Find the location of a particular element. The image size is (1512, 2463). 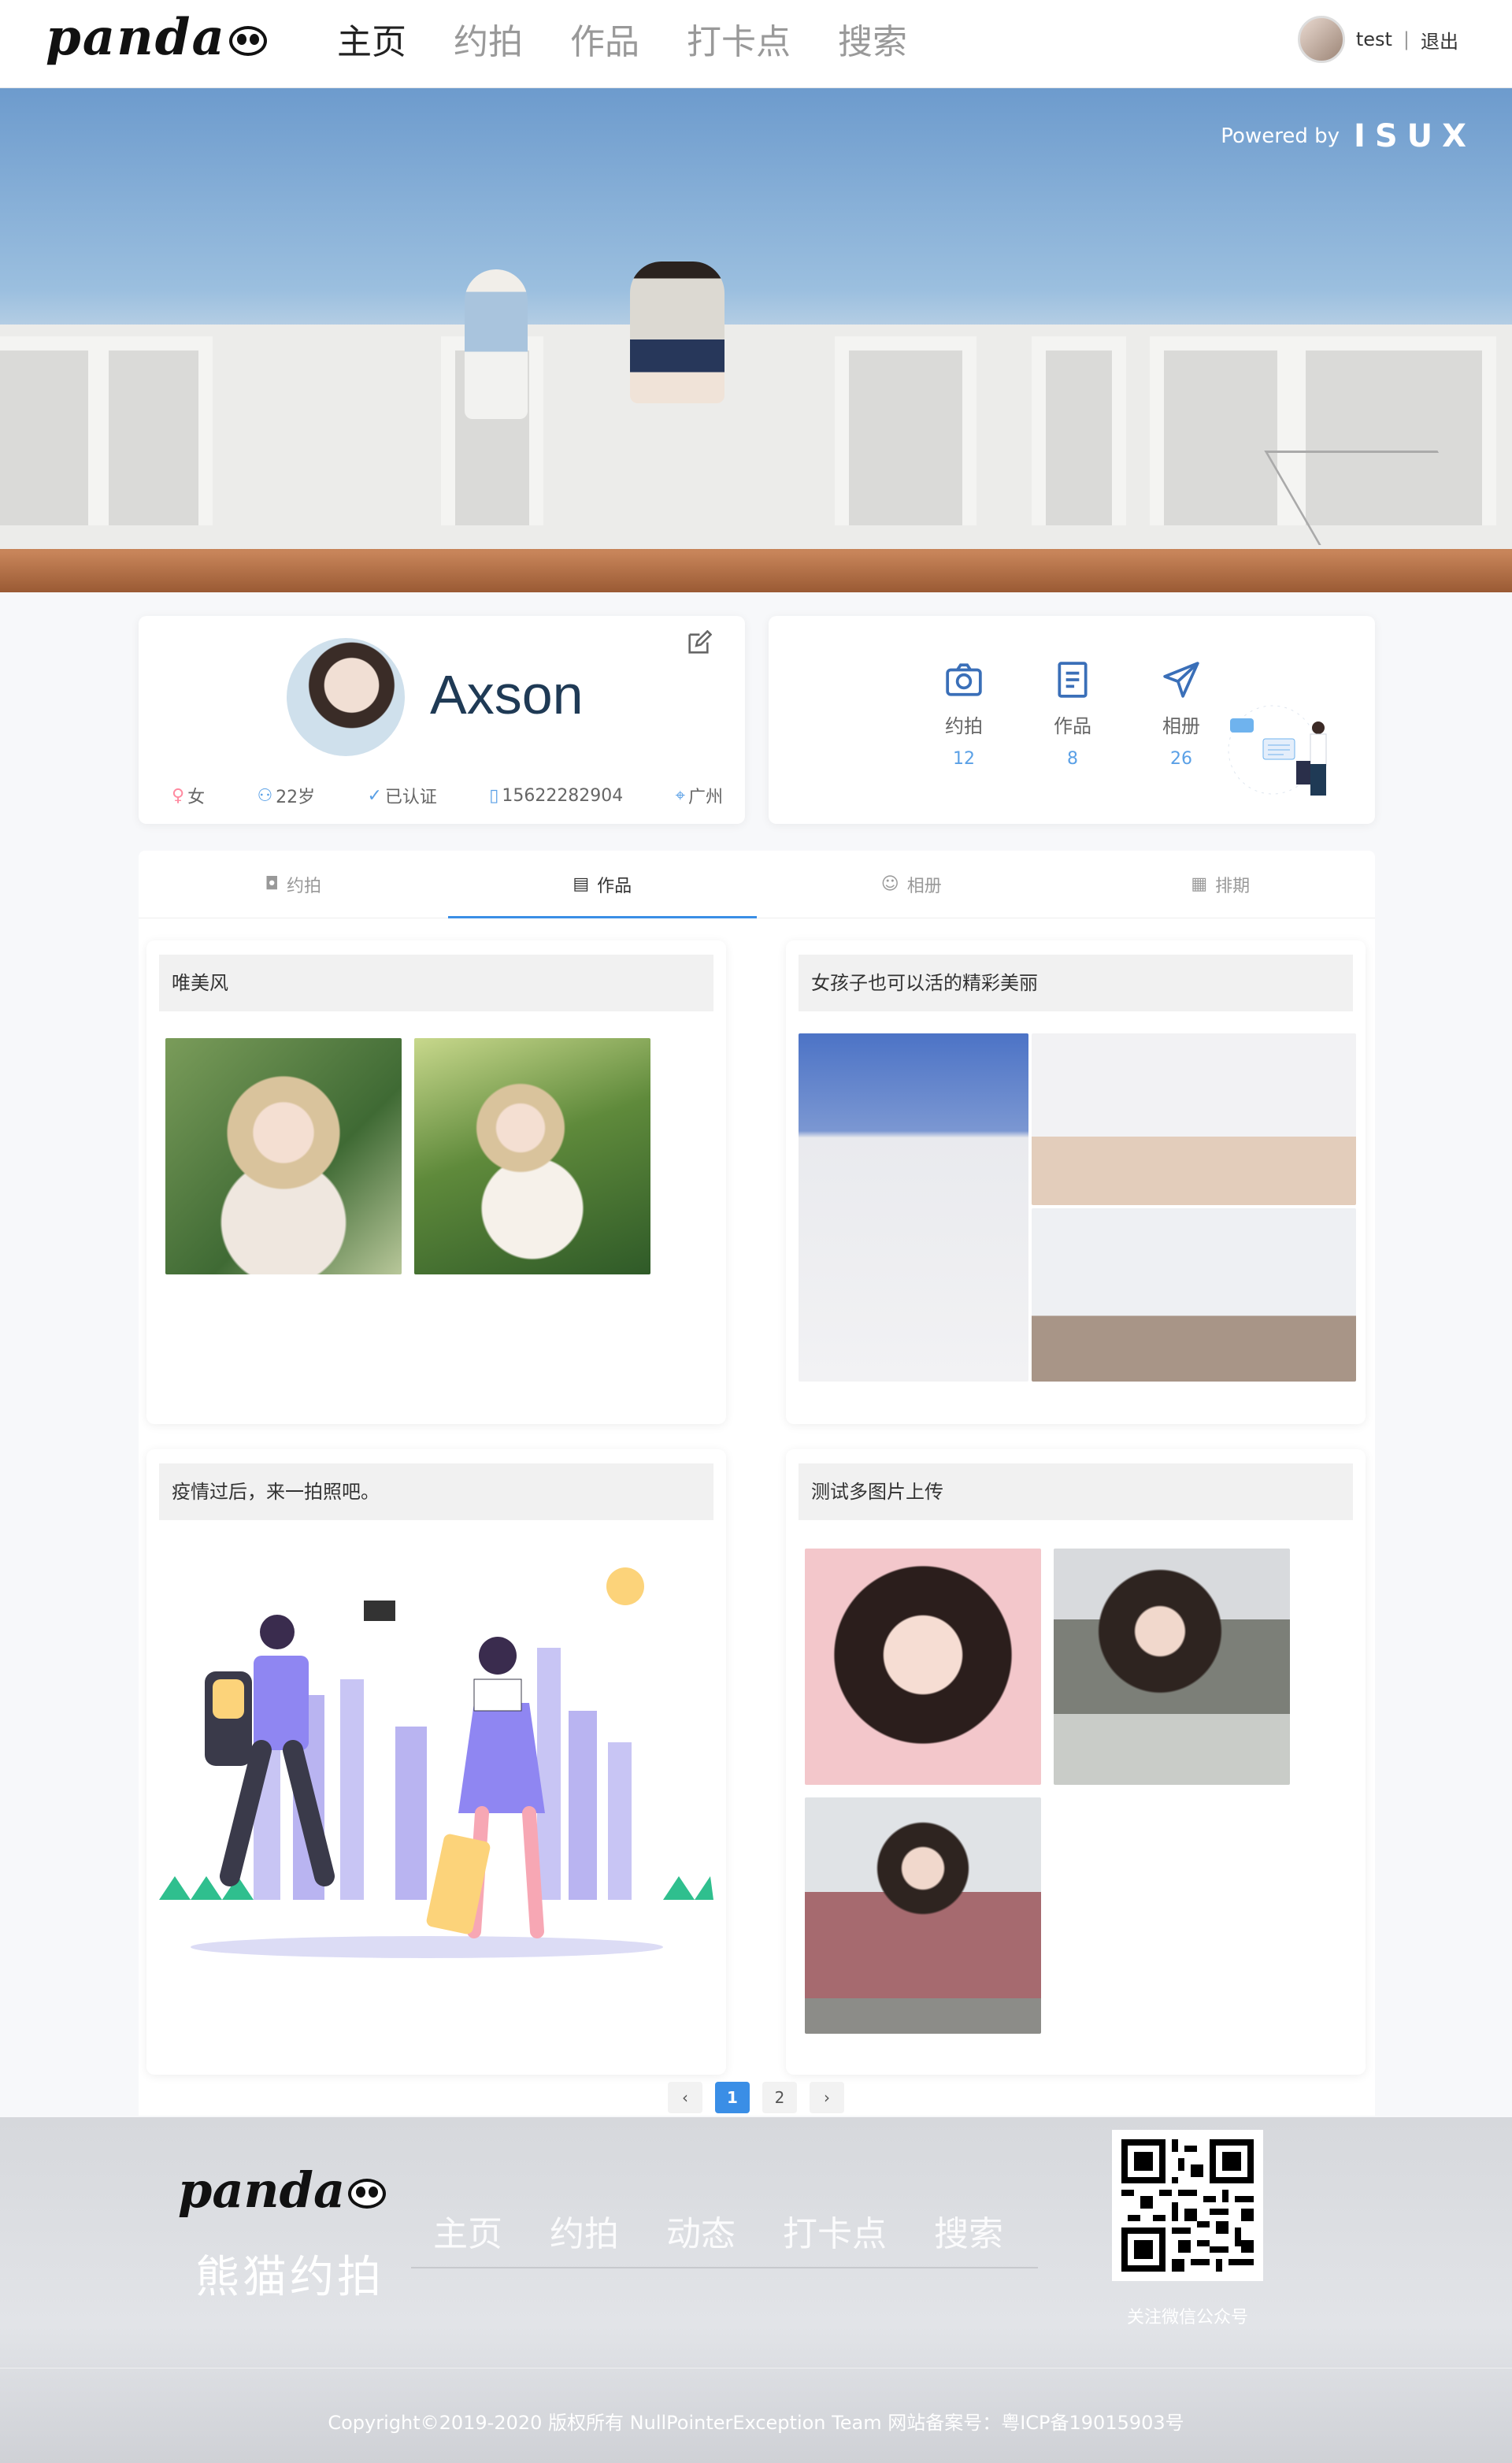

stat-shoots: 约拍 12 is located at coordinates (964, 714).